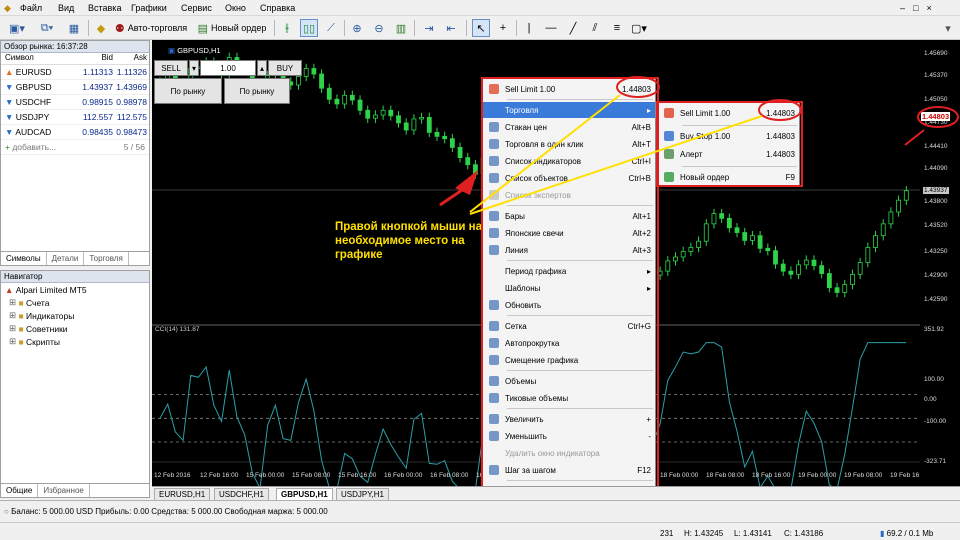 The image size is (960, 540). Describe the element at coordinates (595, 28) in the screenshot. I see `channel-icon: ⫽` at that location.